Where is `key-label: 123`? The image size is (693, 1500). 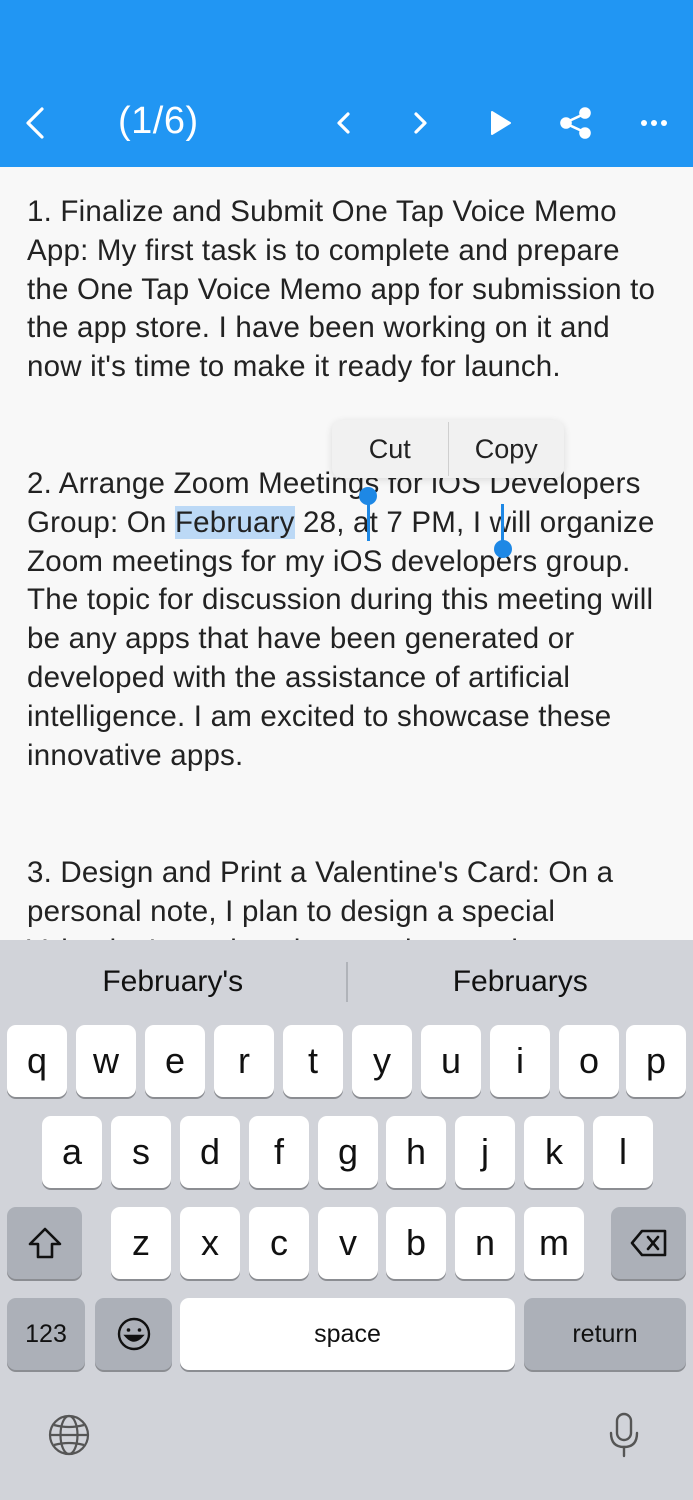 key-label: 123 is located at coordinates (46, 1333).